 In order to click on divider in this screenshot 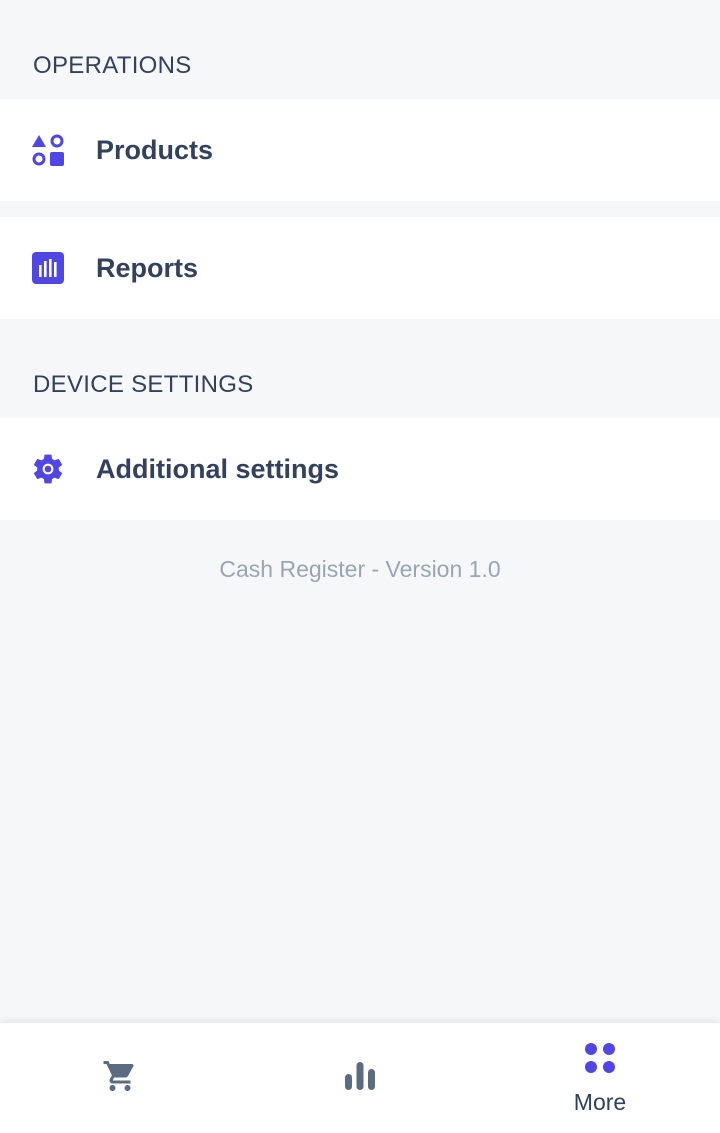, I will do `click(360, 209)`.